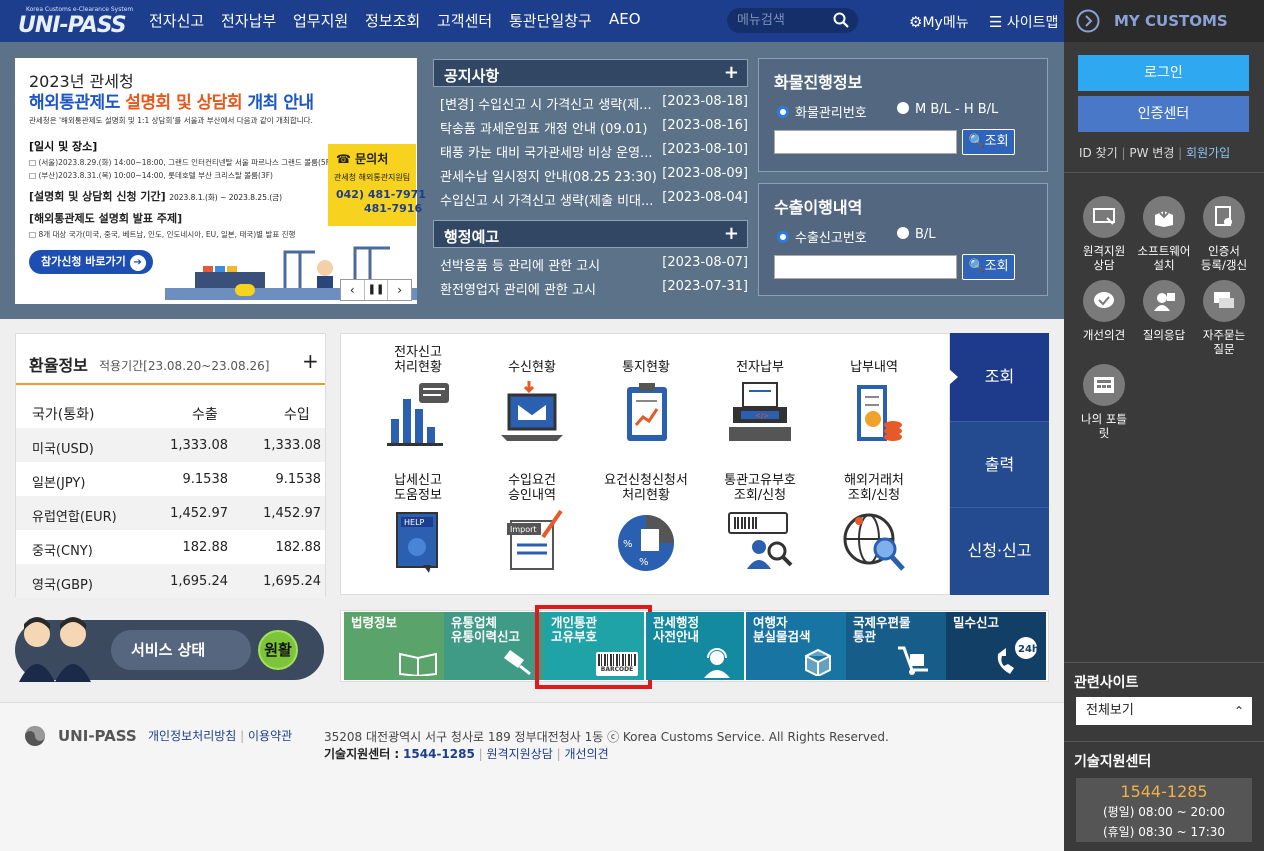 The image size is (1264, 851). Describe the element at coordinates (494, 646) in the screenshot. I see `quick-distribution-report: 유통업체 유통이력신고` at that location.